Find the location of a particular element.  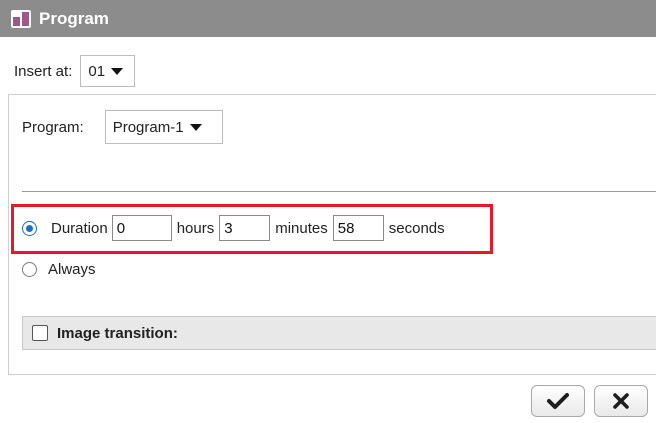

program-icon is located at coordinates (21, 19).